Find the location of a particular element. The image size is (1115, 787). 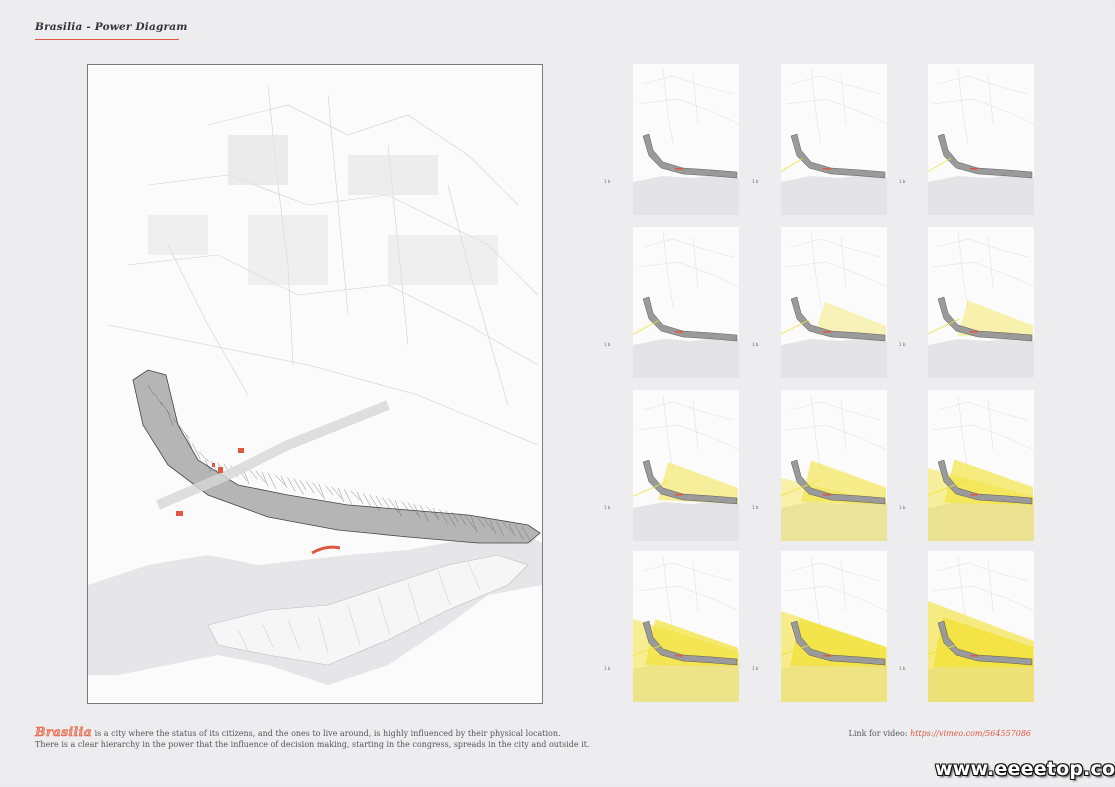

video-label: Link for video: is located at coordinates (879, 733).